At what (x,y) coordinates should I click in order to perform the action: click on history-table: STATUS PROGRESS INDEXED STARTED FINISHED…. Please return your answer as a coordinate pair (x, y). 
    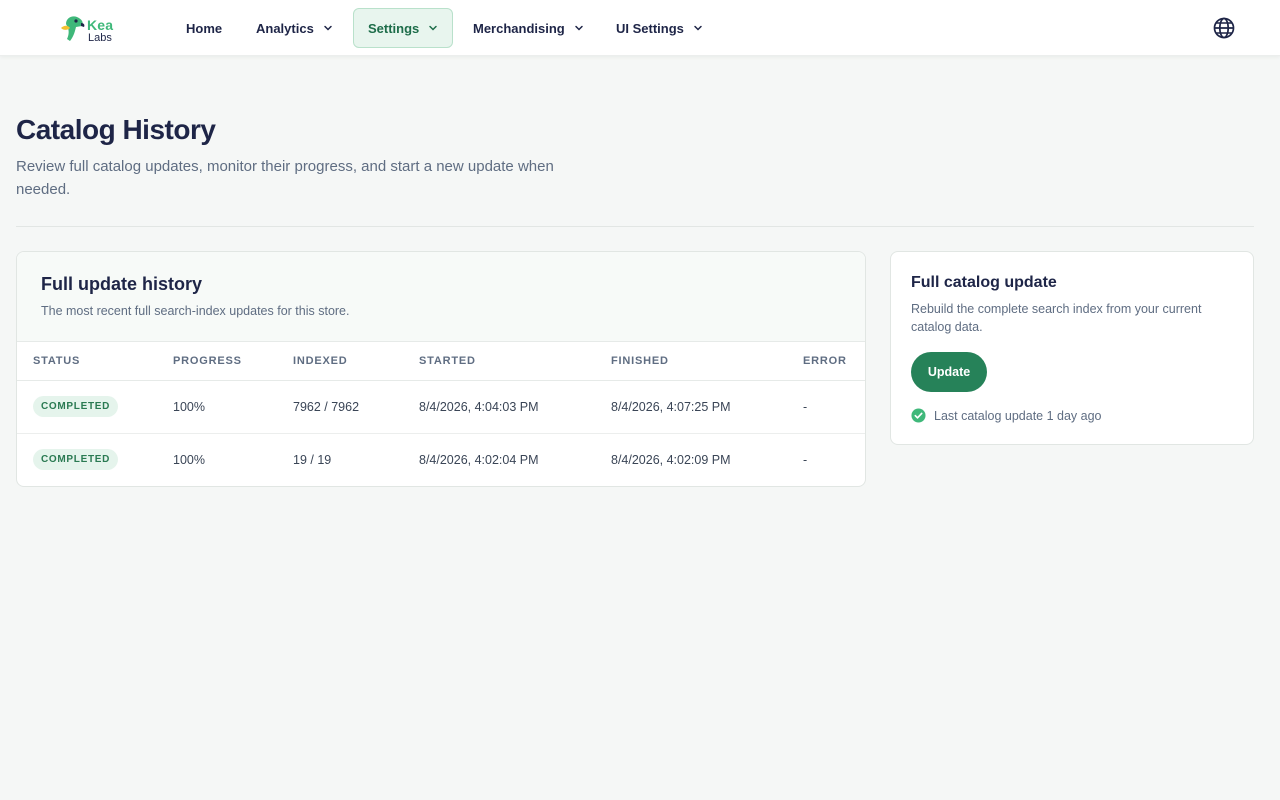
    Looking at the image, I should click on (441, 414).